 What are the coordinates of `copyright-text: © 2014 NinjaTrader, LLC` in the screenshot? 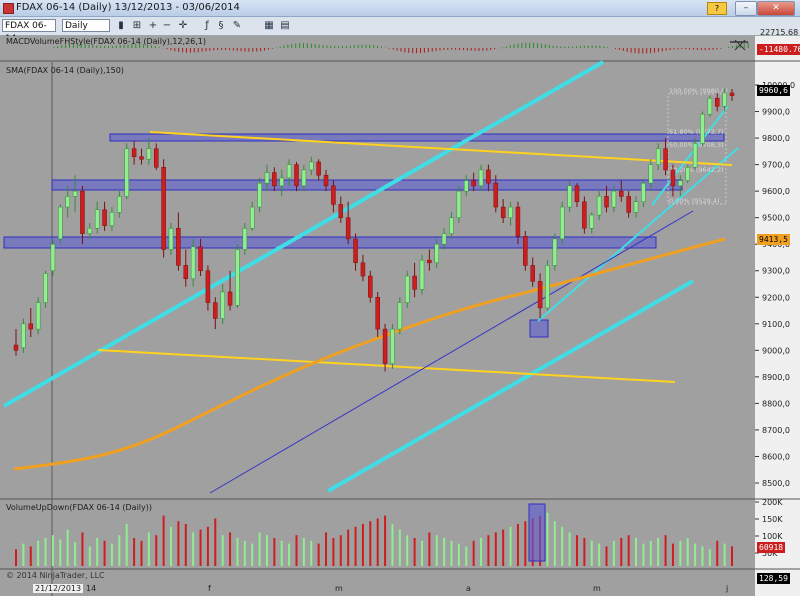 It's located at (55, 575).